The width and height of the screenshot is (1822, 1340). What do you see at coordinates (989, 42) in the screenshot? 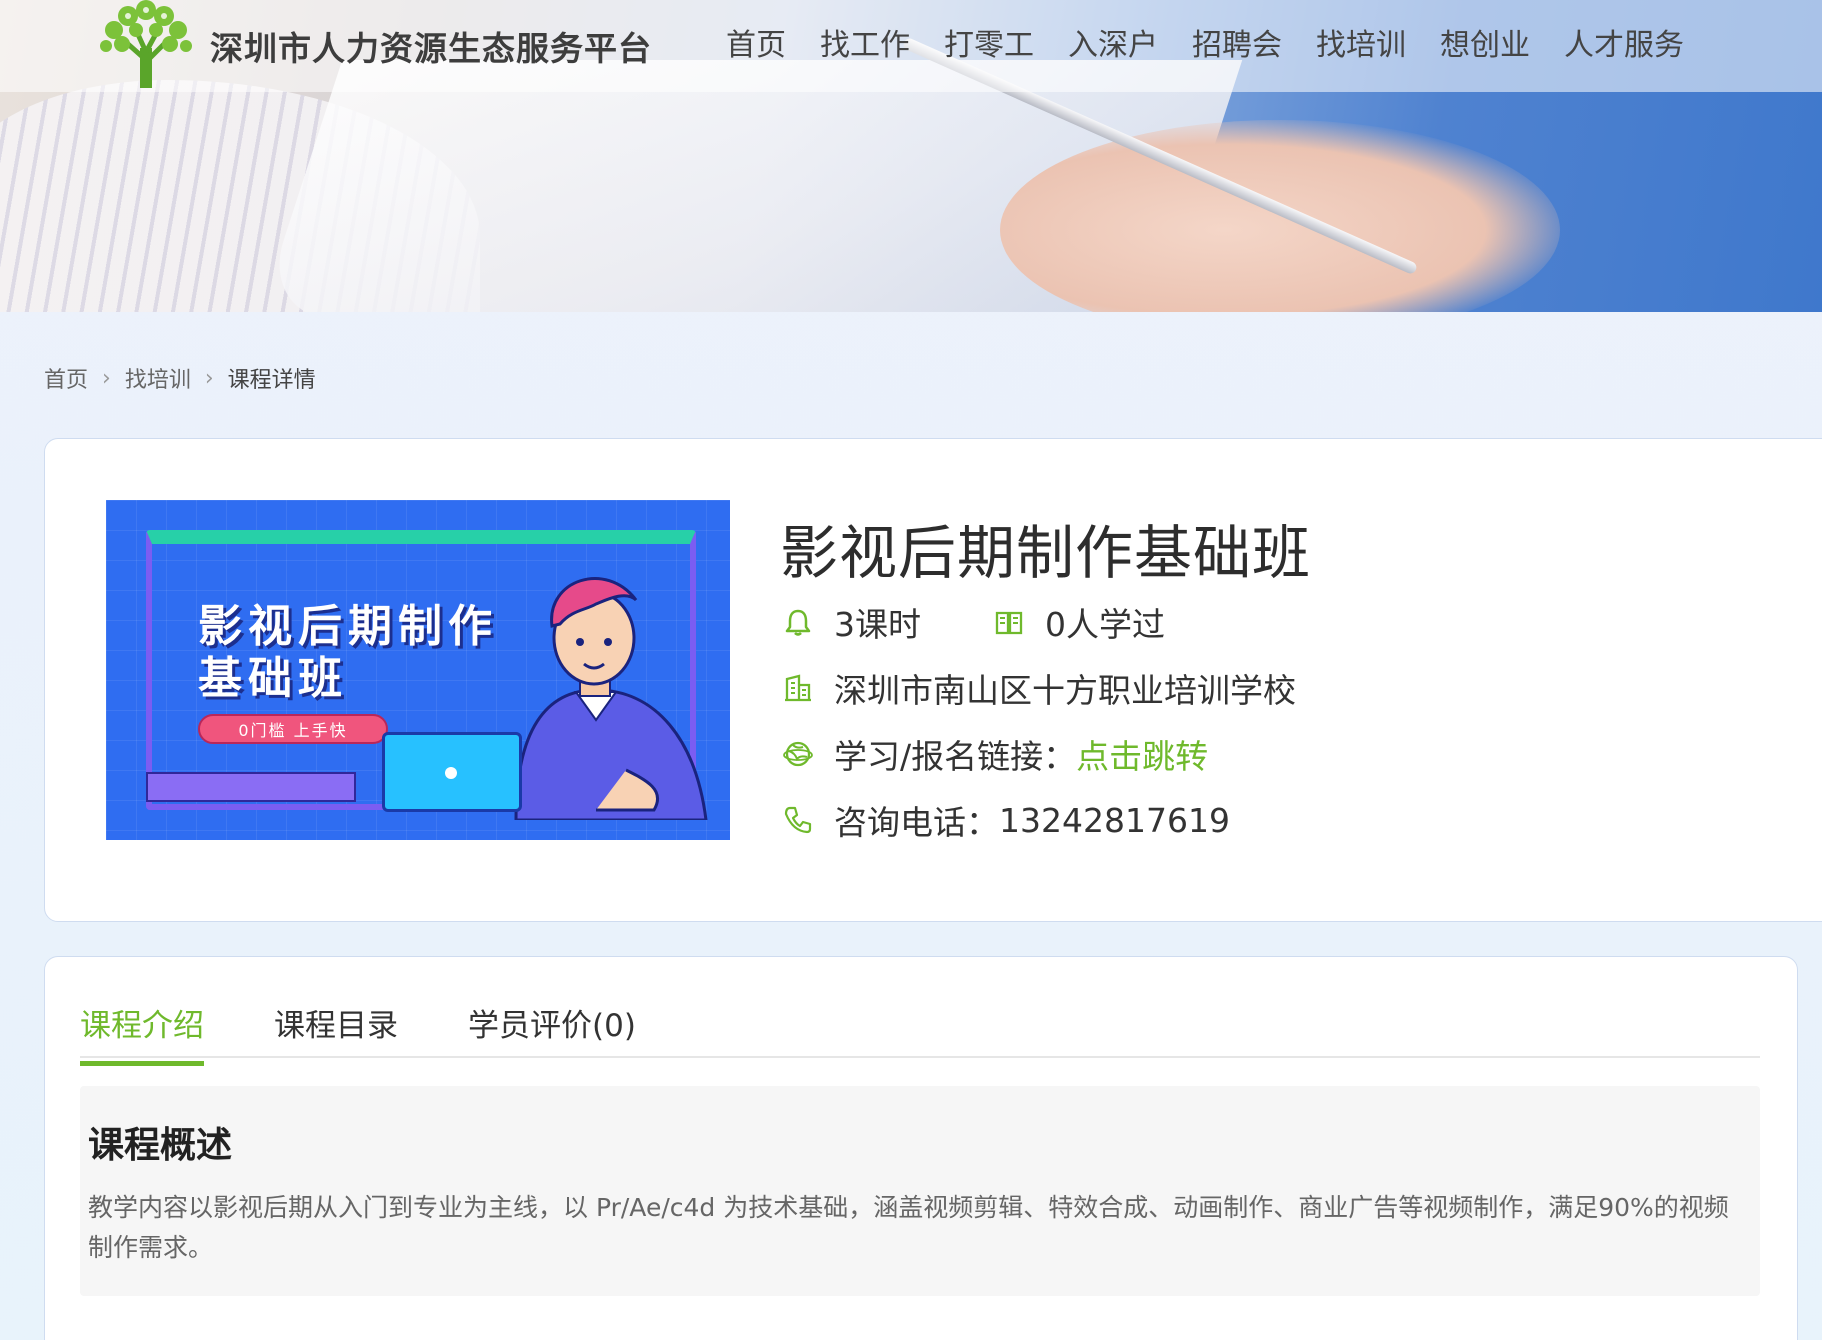
I see `nav-item-gig-work: 打零工` at bounding box center [989, 42].